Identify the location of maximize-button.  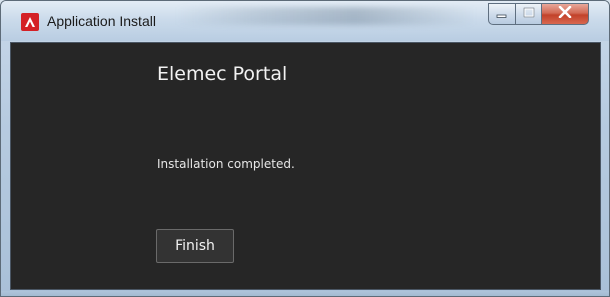
(528, 14).